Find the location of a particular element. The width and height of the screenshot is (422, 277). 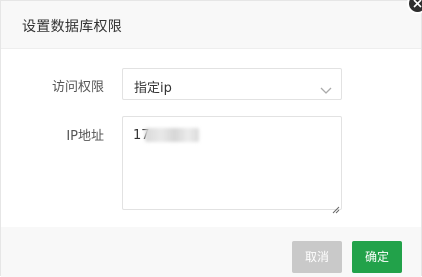

access-permission-label: 访问权限 is located at coordinates (77, 87).